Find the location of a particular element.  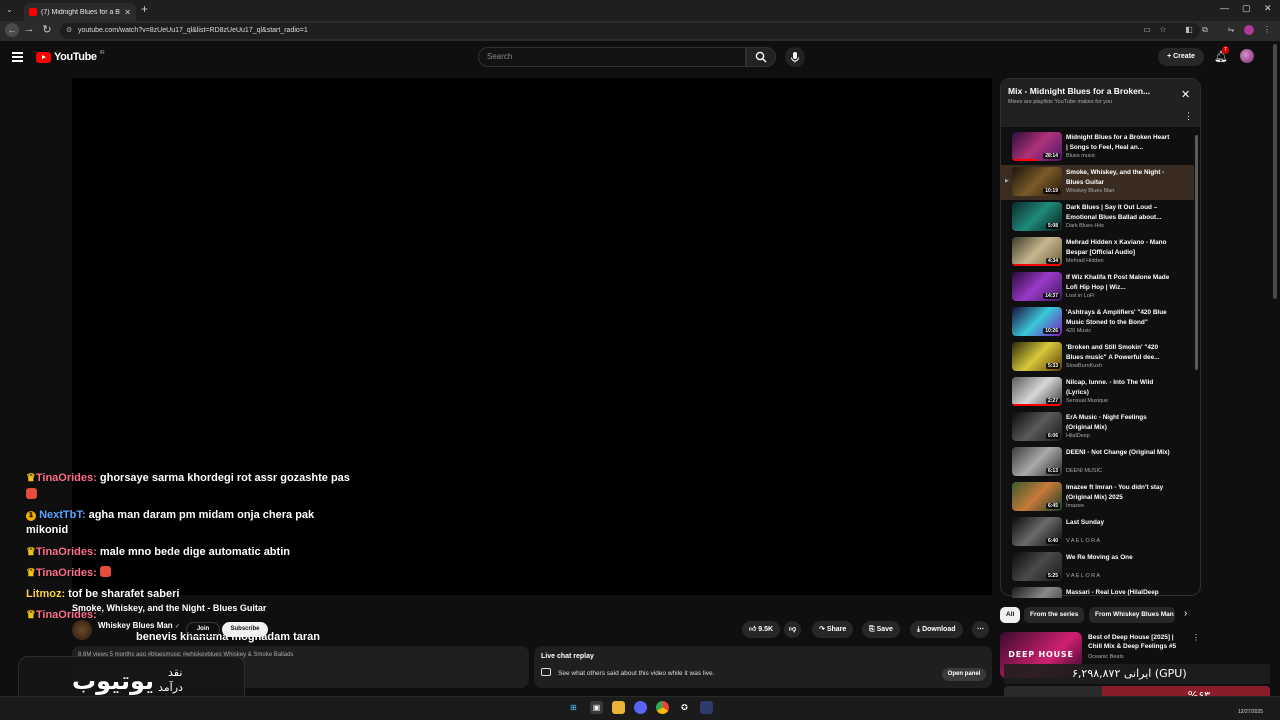

subscribe-button: Subscribe is located at coordinates (245, 629).